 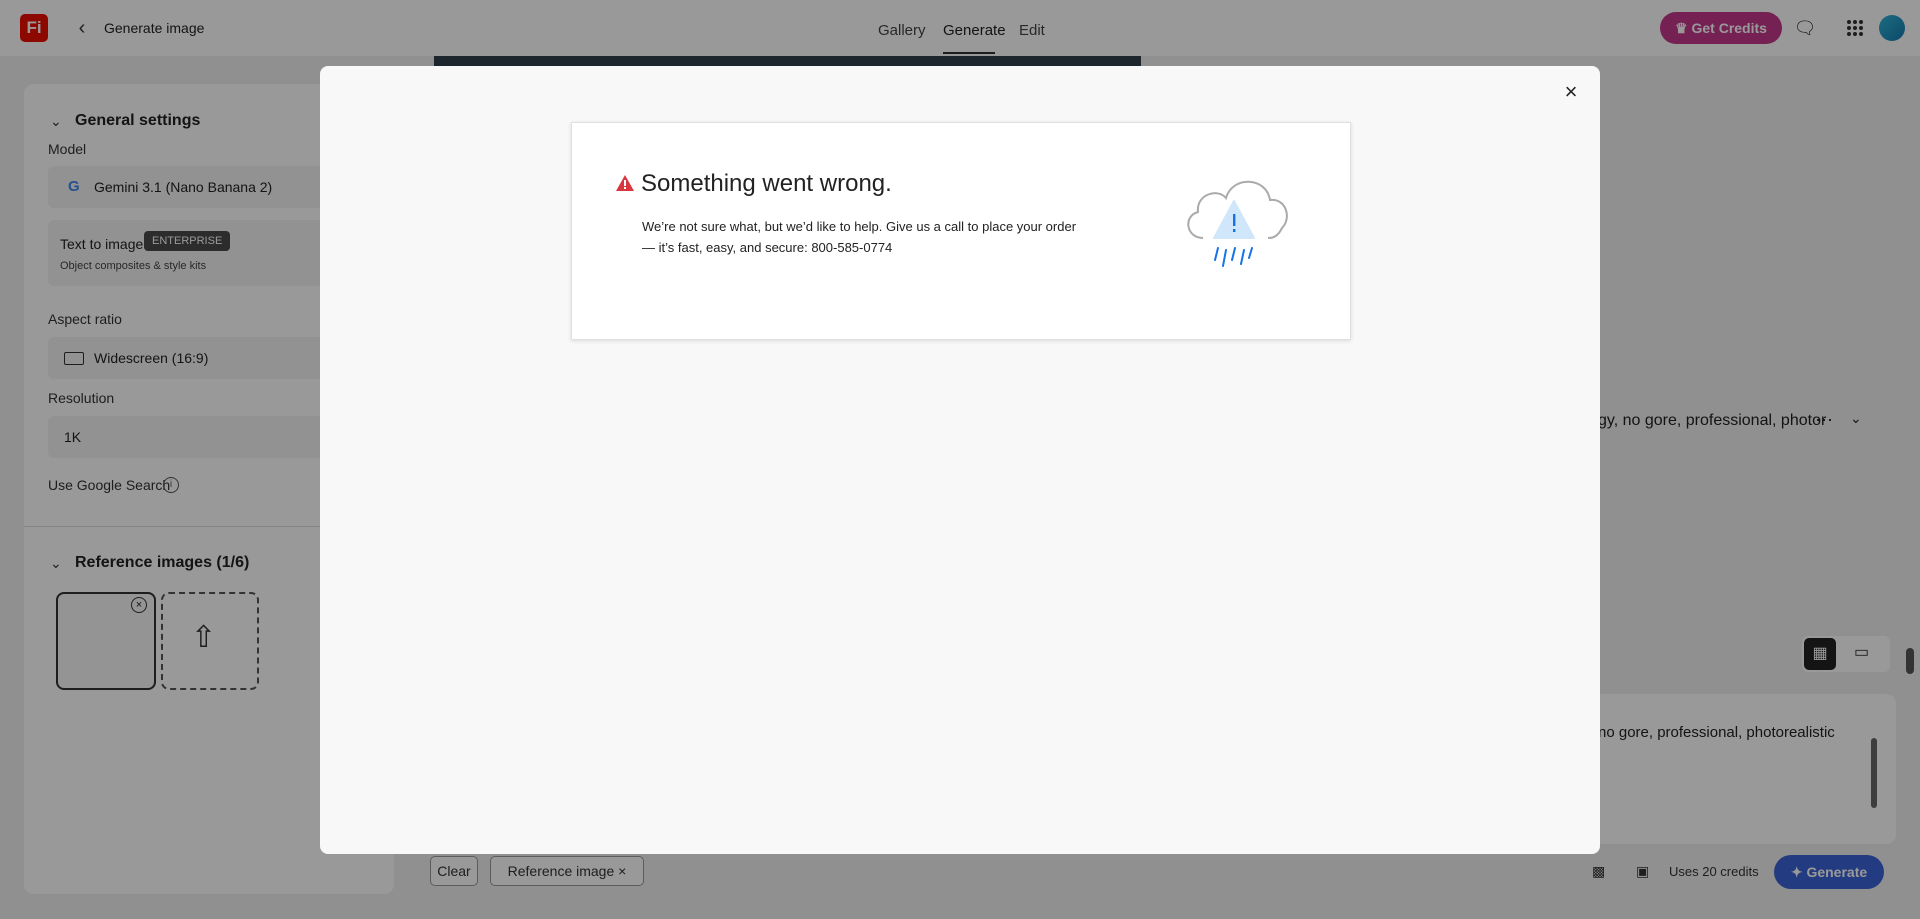 What do you see at coordinates (1571, 92) in the screenshot?
I see `close-icon: ×` at bounding box center [1571, 92].